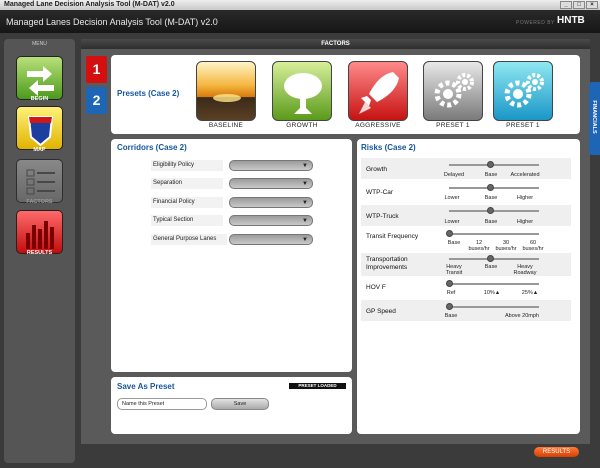 Image resolution: width=600 pixels, height=468 pixels. Describe the element at coordinates (39, 99) in the screenshot. I see `nav-begin-label: BEGIN` at that location.